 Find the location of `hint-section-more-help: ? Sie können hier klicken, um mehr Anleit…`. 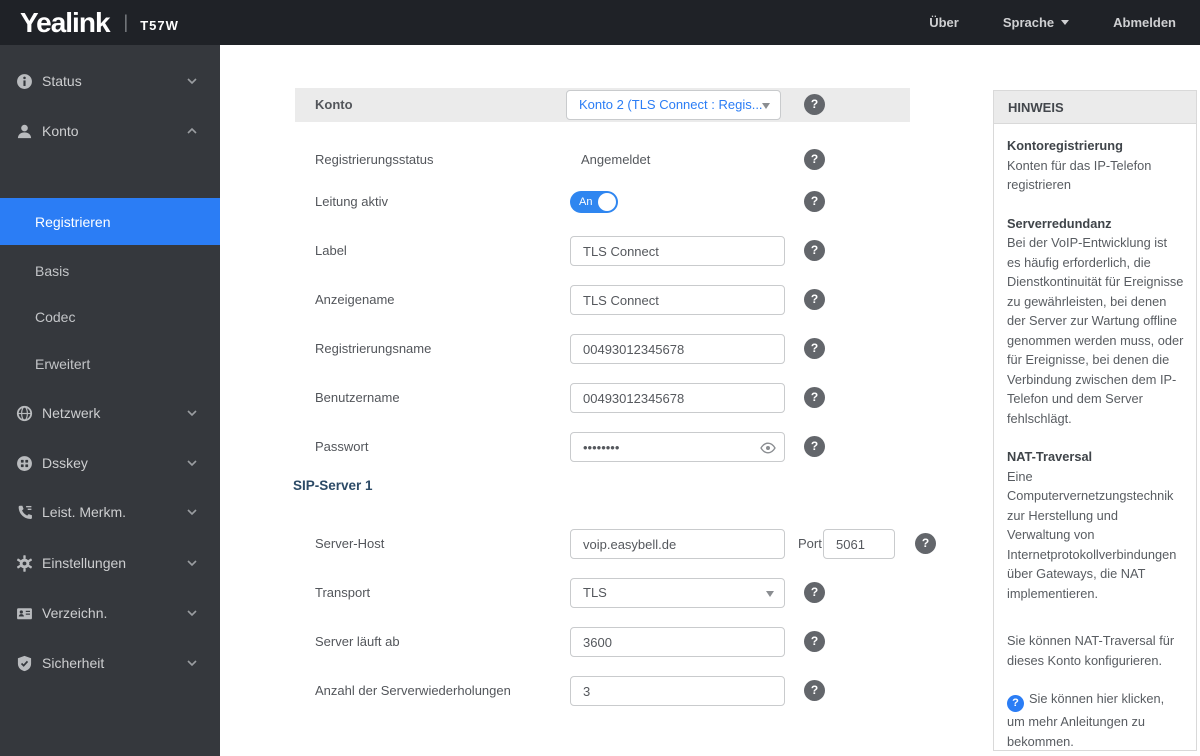

hint-section-more-help: ? Sie können hier klicken, um mehr Anleit… is located at coordinates (1095, 720).